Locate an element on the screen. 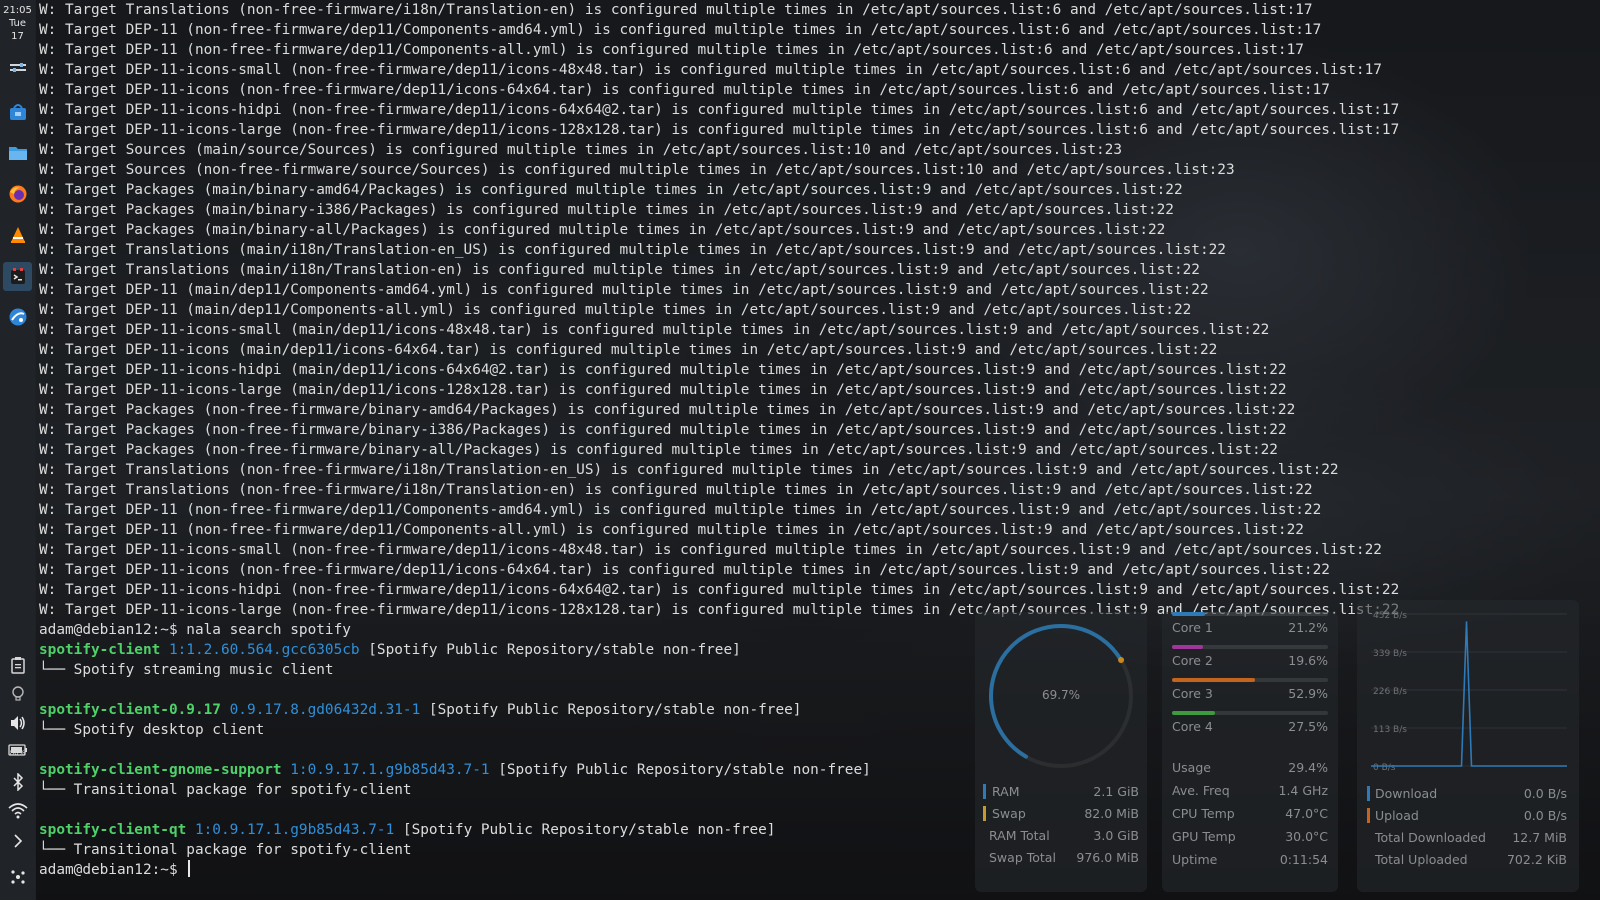 Image resolution: width=1600 pixels, height=900 pixels. cpu-usage-value: 29.4% is located at coordinates (1308, 767).